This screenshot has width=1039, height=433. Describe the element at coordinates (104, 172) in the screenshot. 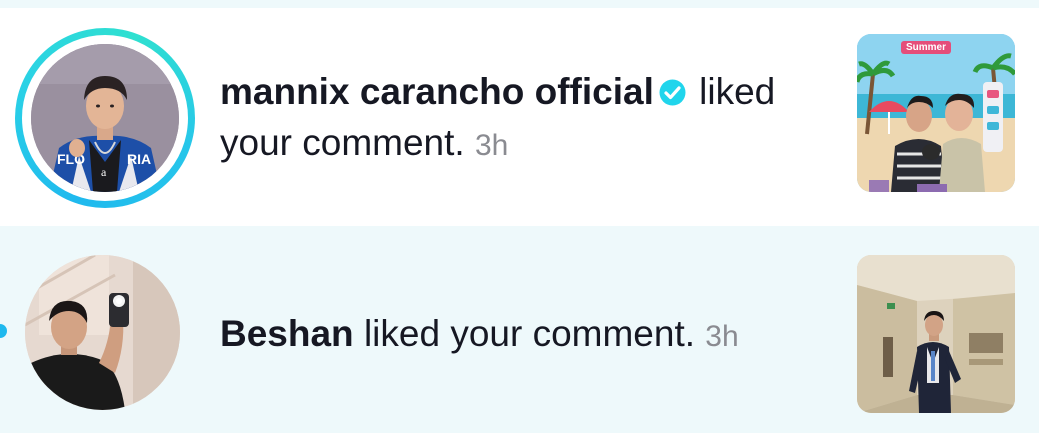

I see `svg-text: a` at that location.